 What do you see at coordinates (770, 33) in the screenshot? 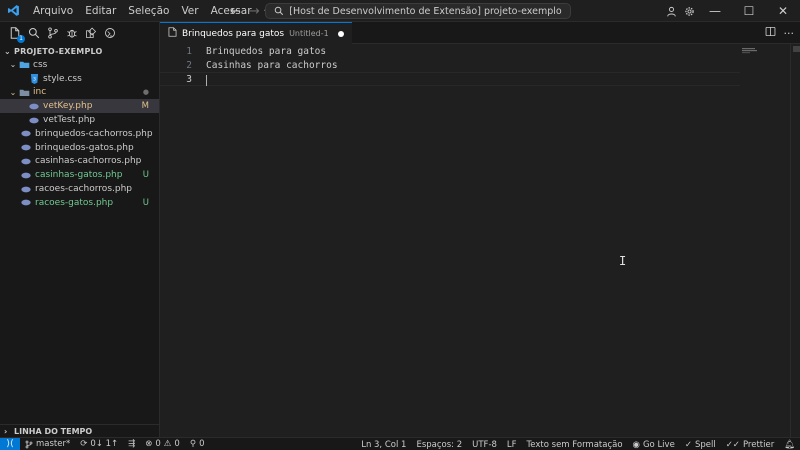
I see `split-editor-icon` at bounding box center [770, 33].